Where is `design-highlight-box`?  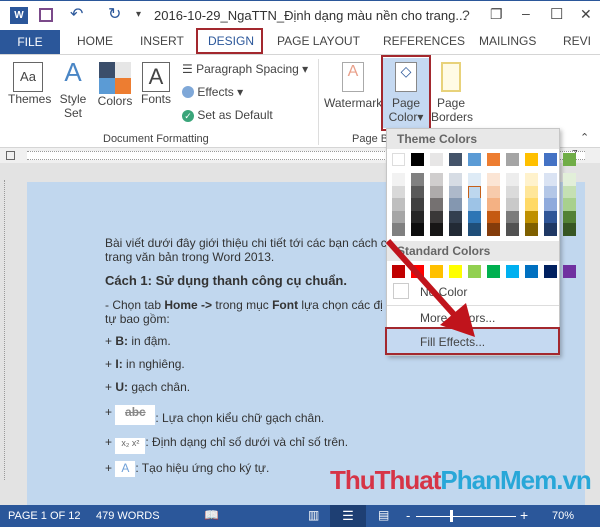
design-highlight-box is located at coordinates (229, 41).